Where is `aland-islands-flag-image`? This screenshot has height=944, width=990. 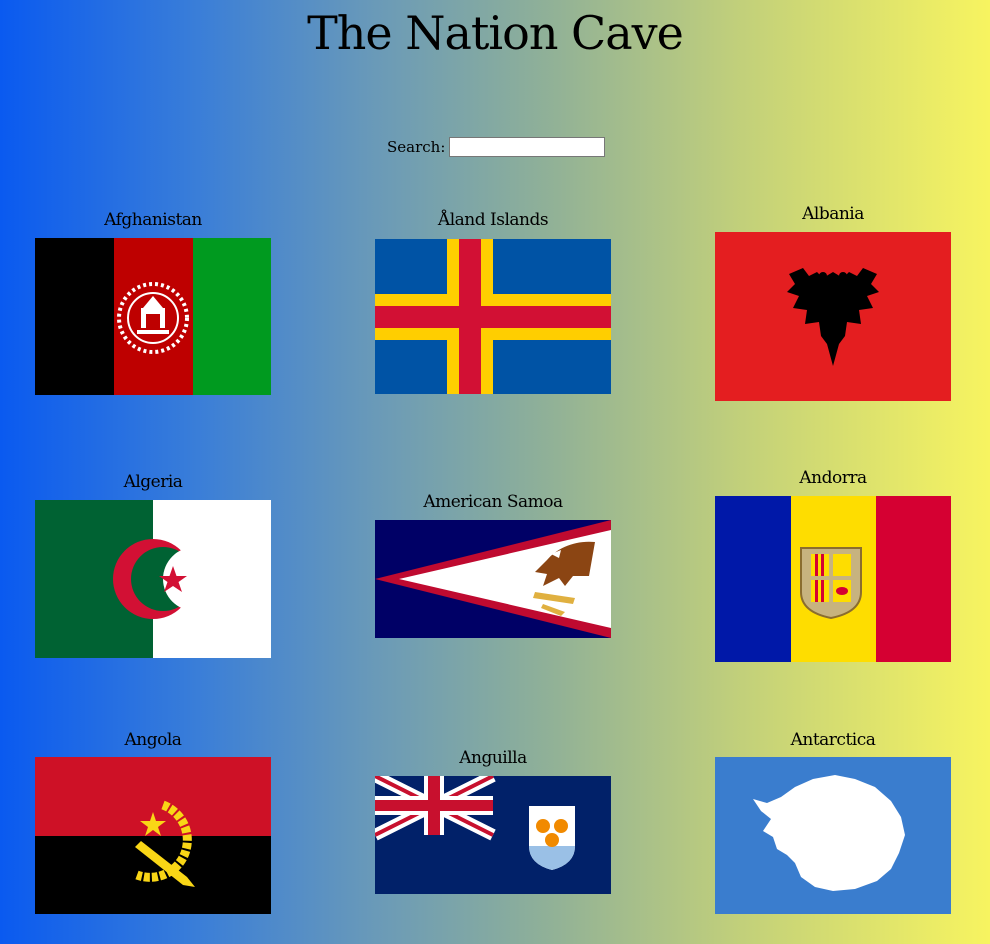
aland-islands-flag-image is located at coordinates (493, 316).